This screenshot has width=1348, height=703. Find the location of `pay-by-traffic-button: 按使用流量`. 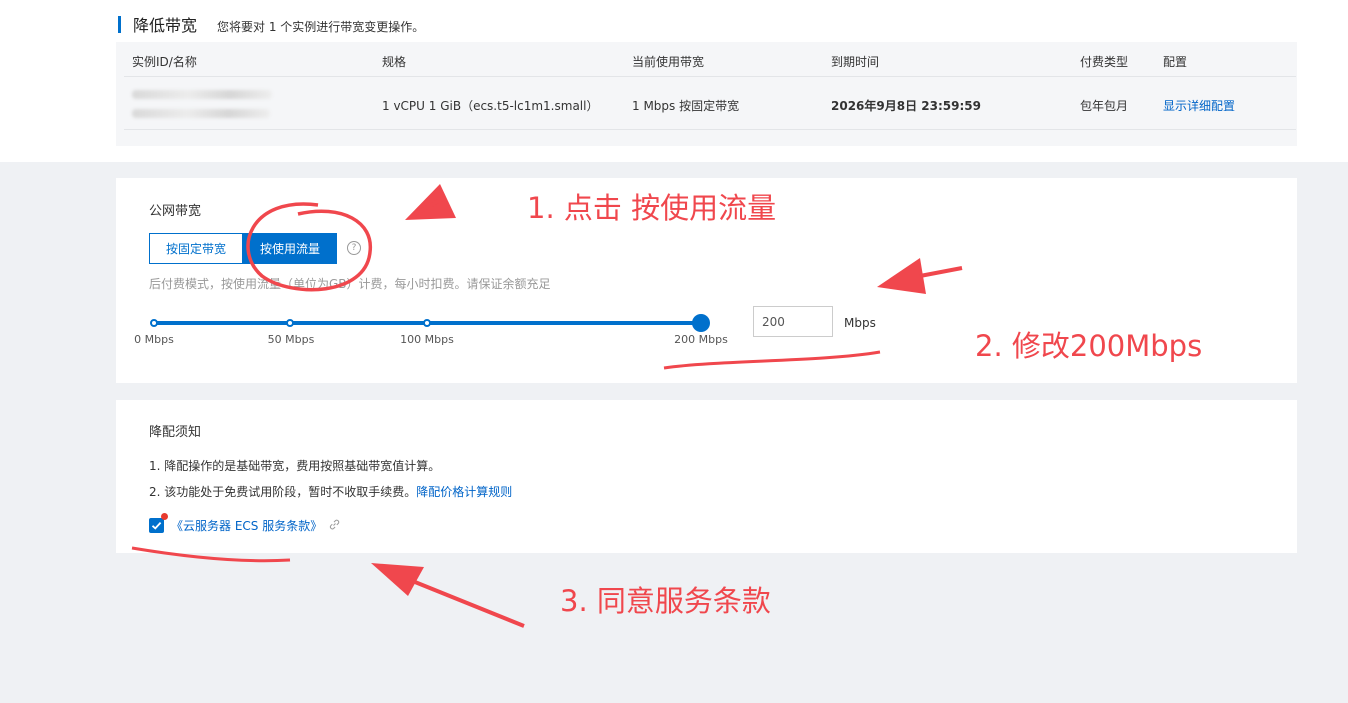

pay-by-traffic-button: 按使用流量 is located at coordinates (290, 248).